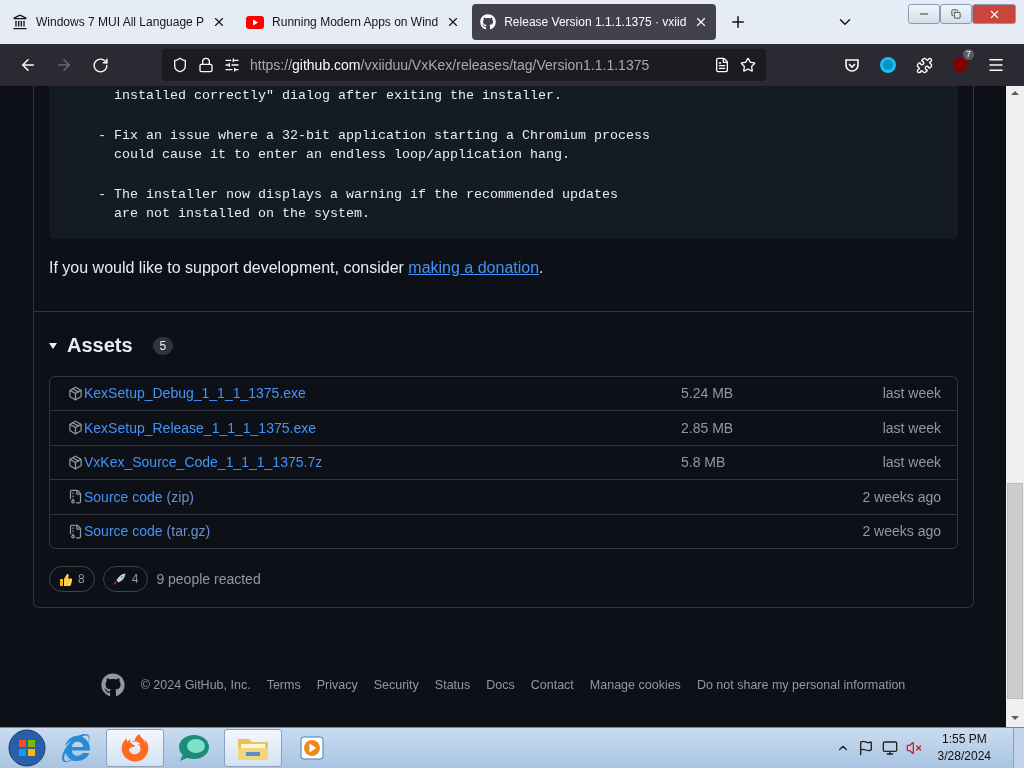 The width and height of the screenshot is (1024, 768). I want to click on footer-link: Do not share my personal information, so click(801, 685).